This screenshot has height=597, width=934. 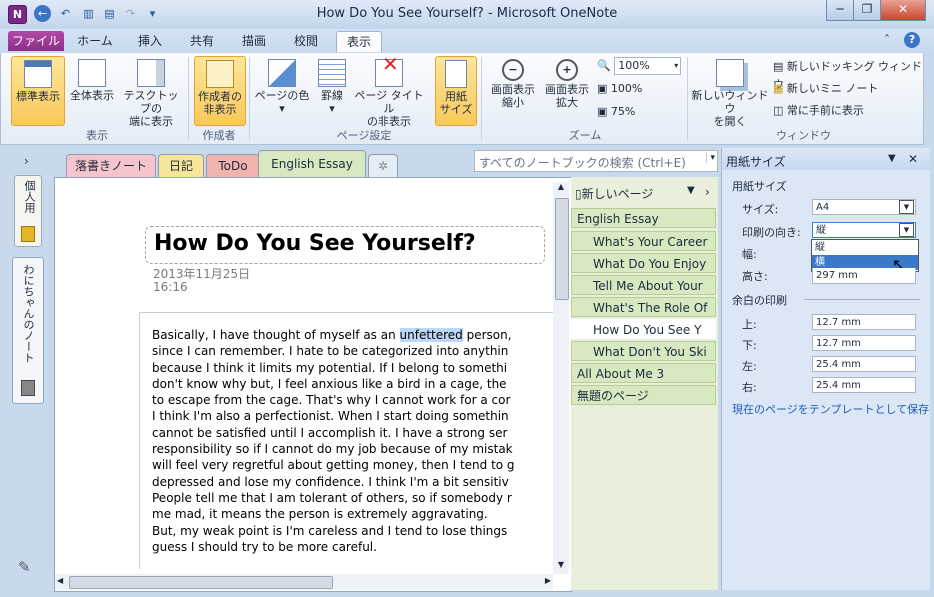 What do you see at coordinates (710, 158) in the screenshot?
I see `search-scope-icon: ▾` at bounding box center [710, 158].